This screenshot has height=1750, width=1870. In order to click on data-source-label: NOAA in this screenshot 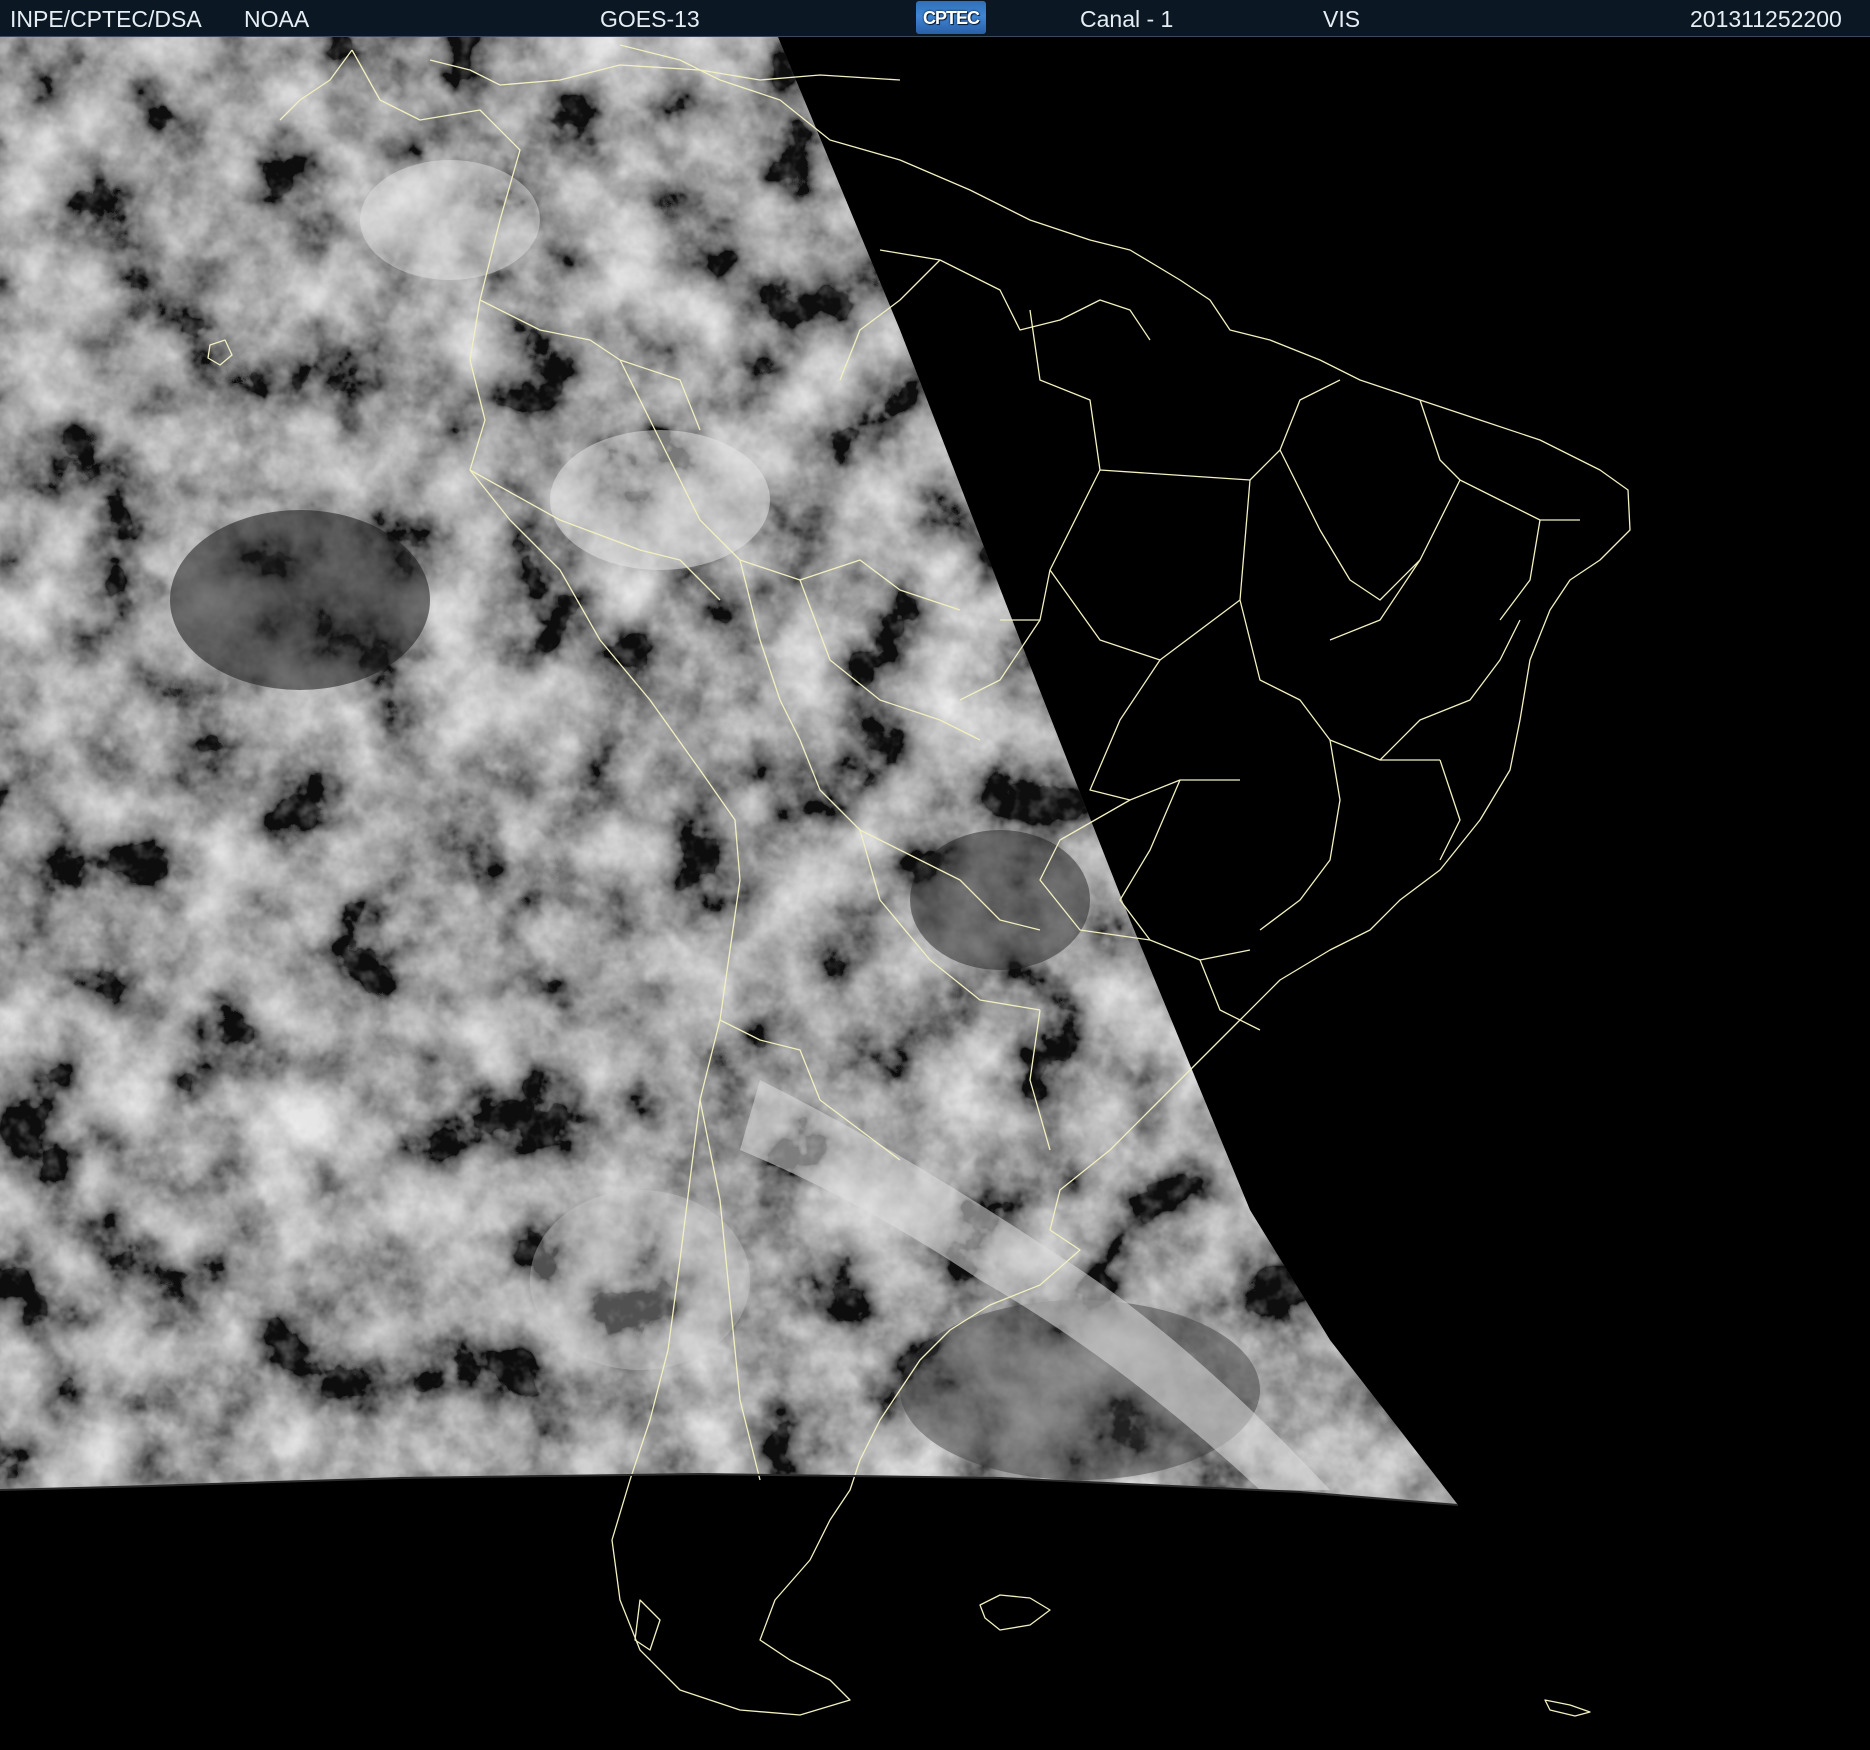, I will do `click(277, 19)`.